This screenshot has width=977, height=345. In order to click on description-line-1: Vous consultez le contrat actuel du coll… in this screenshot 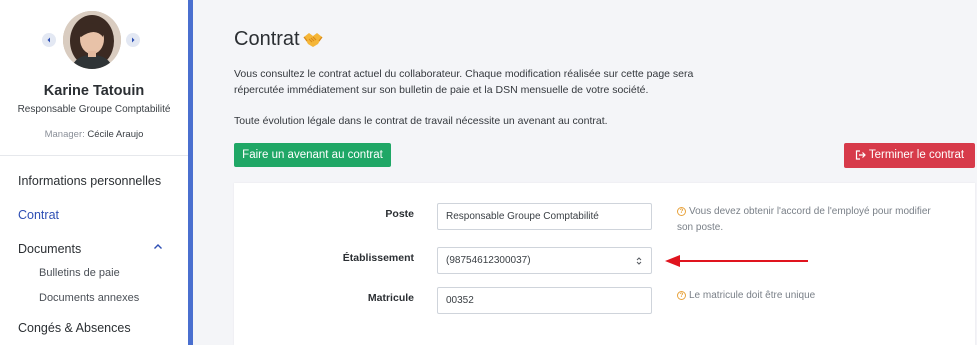, I will do `click(464, 74)`.